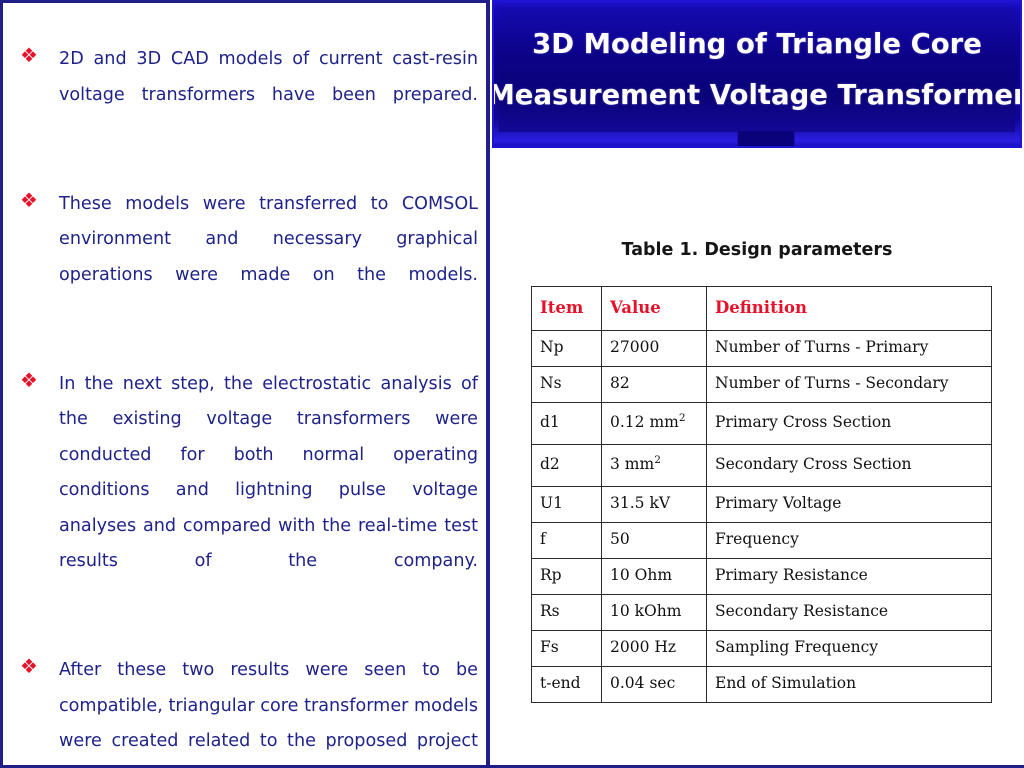 The image size is (1024, 768). Describe the element at coordinates (849, 504) in the screenshot. I see `cell-definition: Primary Voltage` at that location.